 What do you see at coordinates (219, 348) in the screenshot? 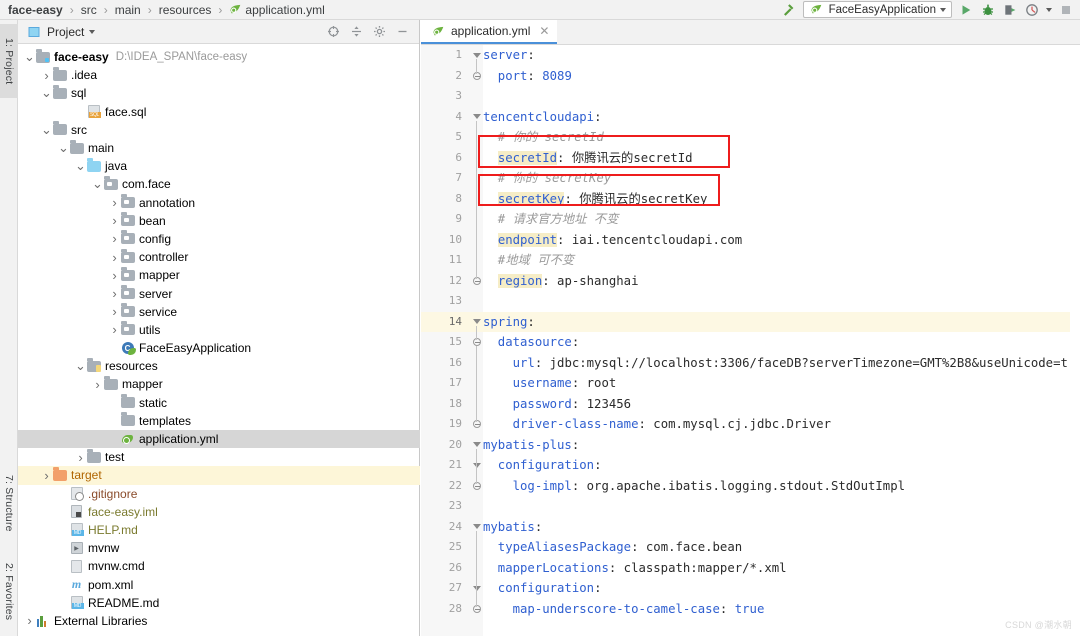
I see `tree-node-faceeasyapplication: FaceEasyApplication` at bounding box center [219, 348].